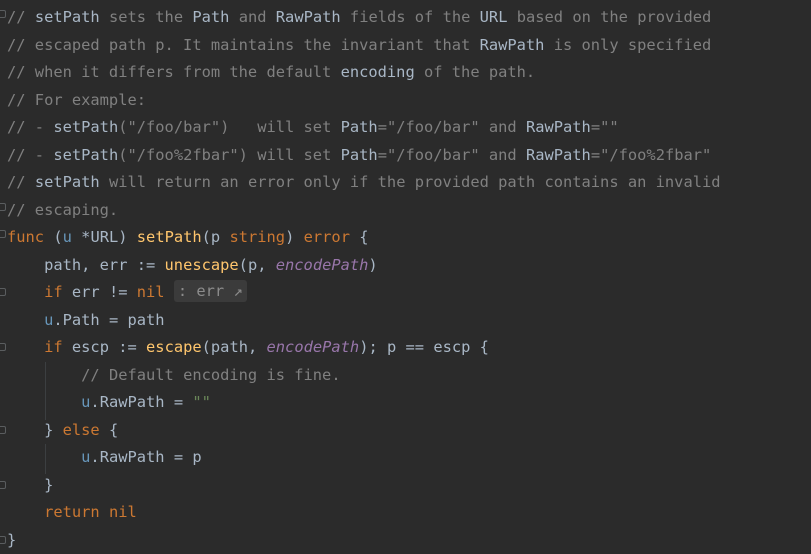  What do you see at coordinates (210, 291) in the screenshot?
I see `inlay-hint: : err ↗` at bounding box center [210, 291].